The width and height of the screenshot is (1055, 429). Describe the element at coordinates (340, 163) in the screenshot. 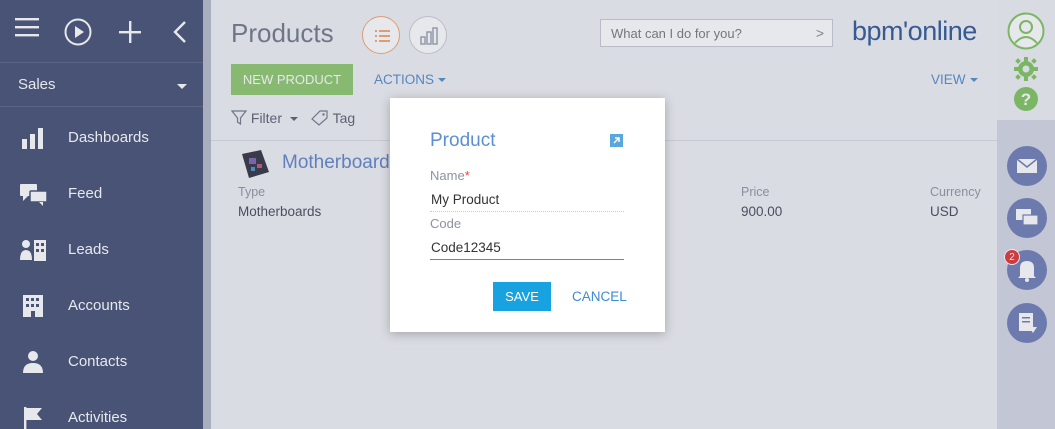

I see `product-name-link: Motherboards` at that location.